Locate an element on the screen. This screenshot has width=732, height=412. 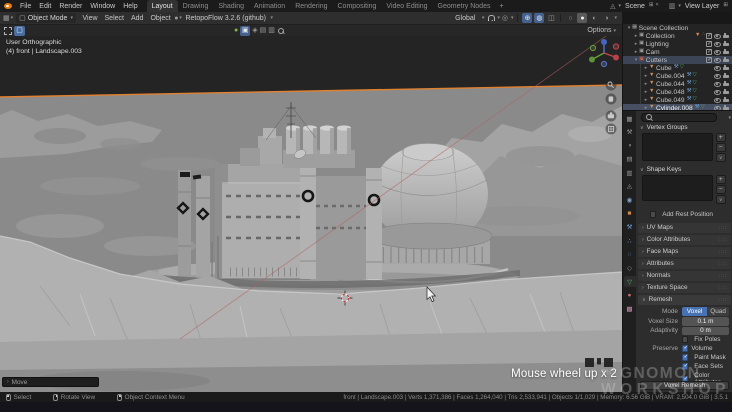
tab-object: ■ is located at coordinates (630, 213).